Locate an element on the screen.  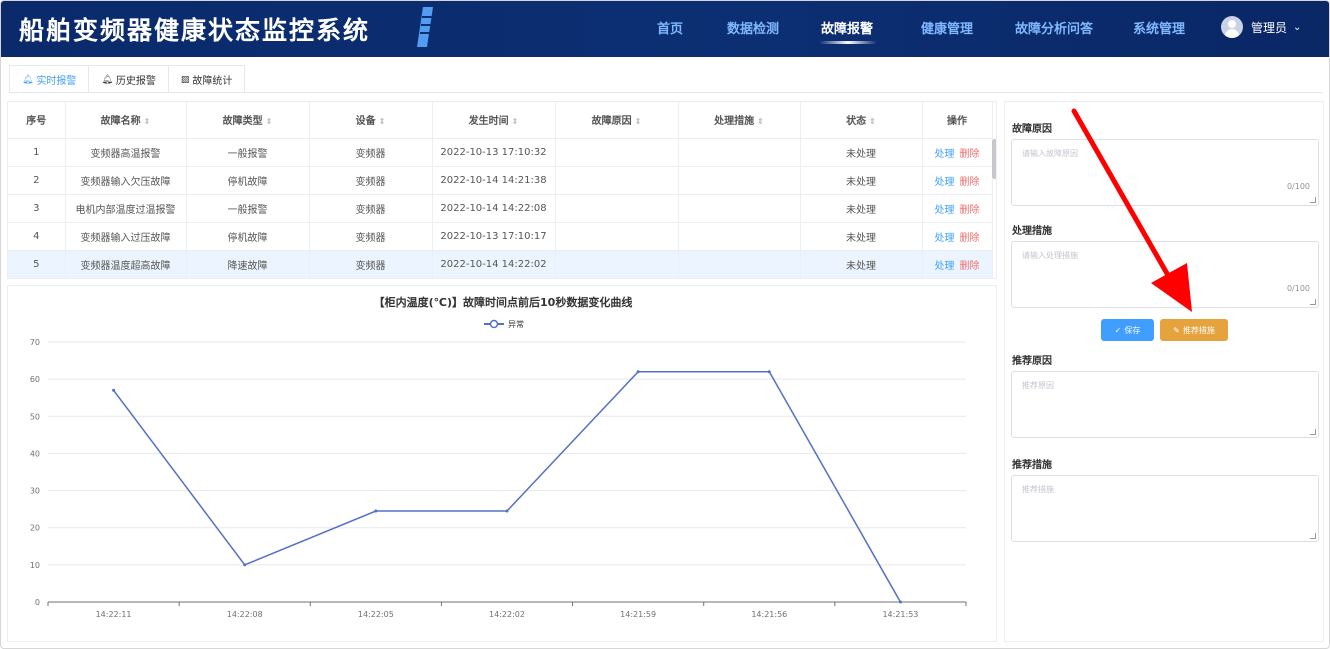
col-header-time: 发生时间 ⇕ is located at coordinates (494, 120).